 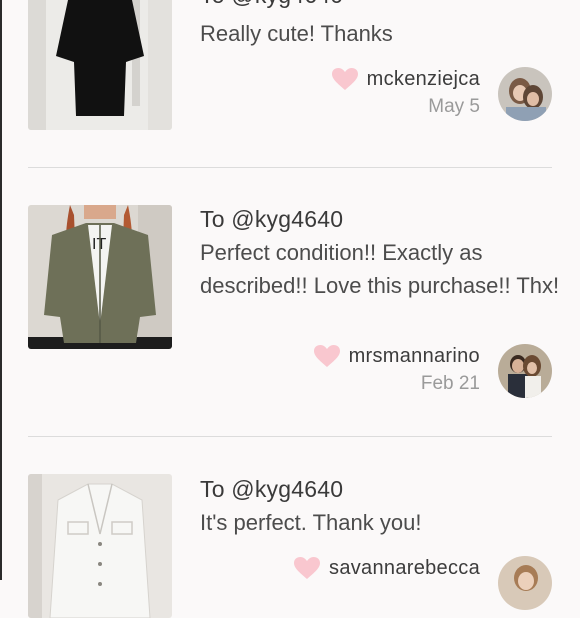 I want to click on reviewer-row: savannarebecca, so click(x=386, y=568).